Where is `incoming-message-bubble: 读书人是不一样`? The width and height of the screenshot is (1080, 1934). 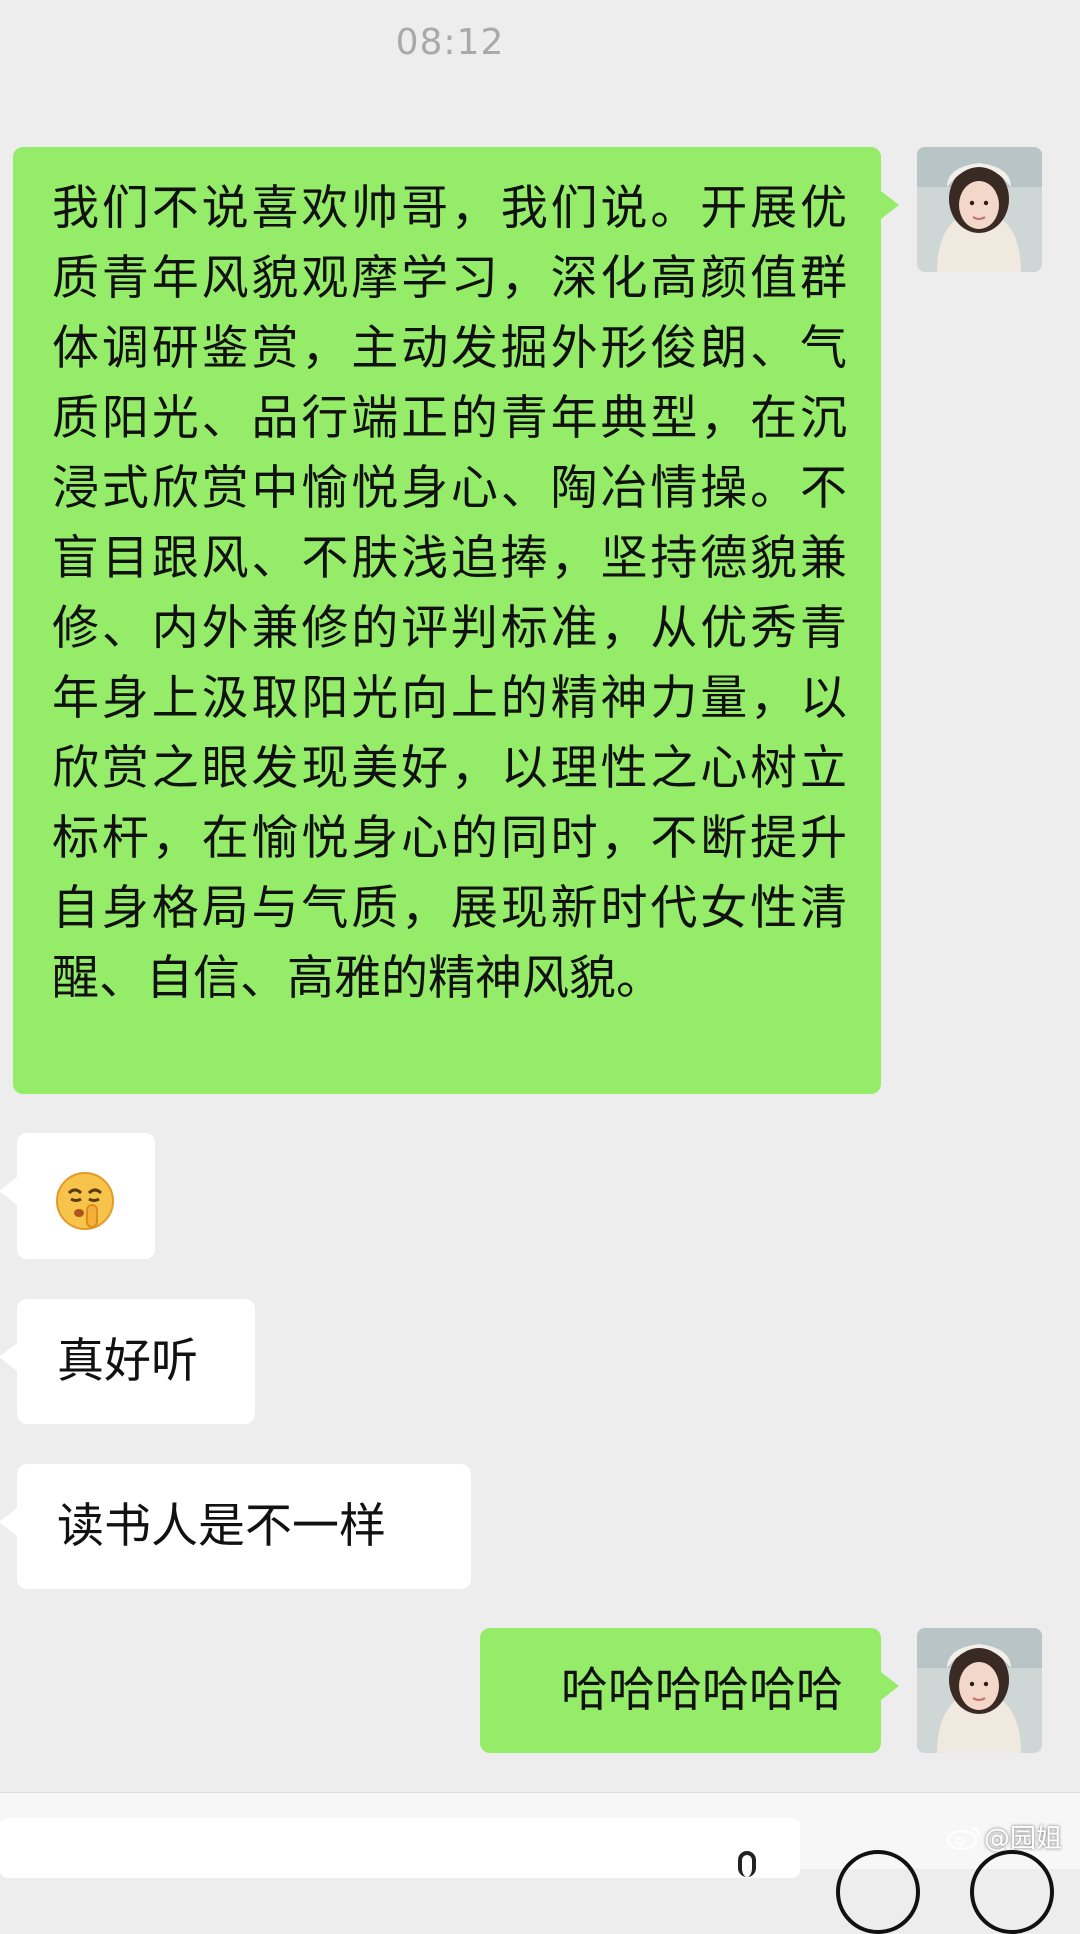 incoming-message-bubble: 读书人是不一样 is located at coordinates (235, 1526).